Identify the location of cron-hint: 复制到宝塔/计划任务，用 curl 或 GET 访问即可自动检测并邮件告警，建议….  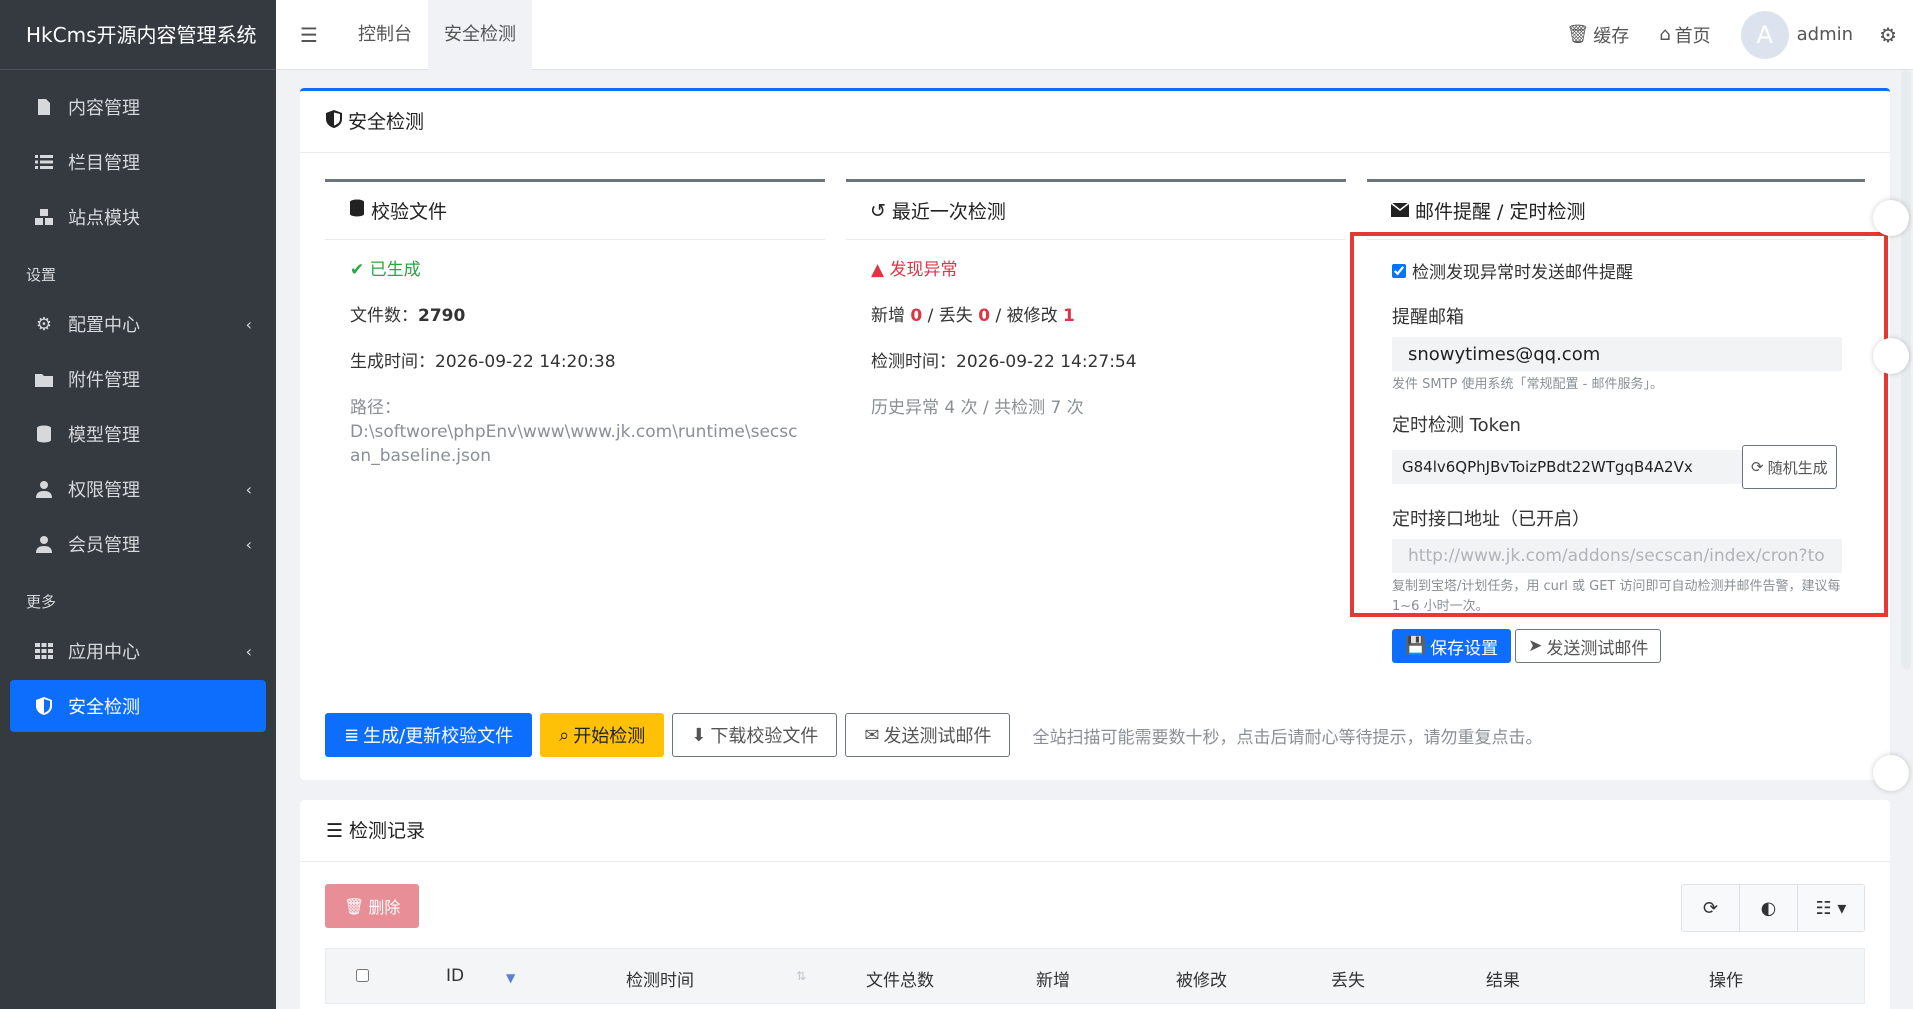
(1616, 596).